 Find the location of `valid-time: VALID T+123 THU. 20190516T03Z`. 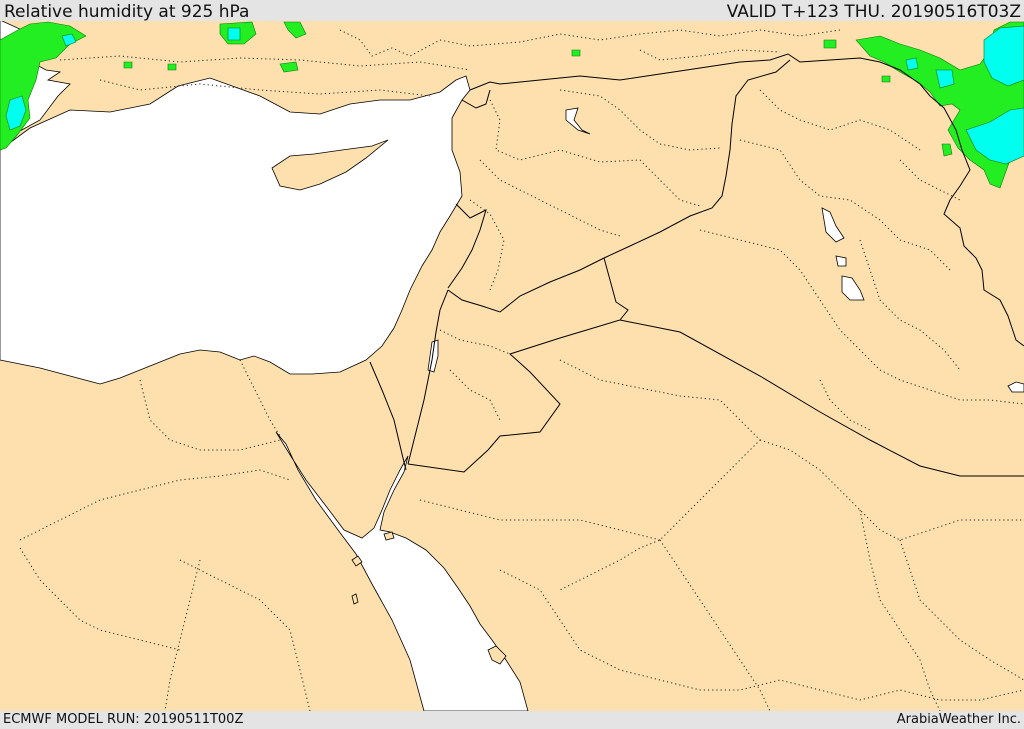

valid-time: VALID T+123 THU. 20190516T03Z is located at coordinates (873, 12).